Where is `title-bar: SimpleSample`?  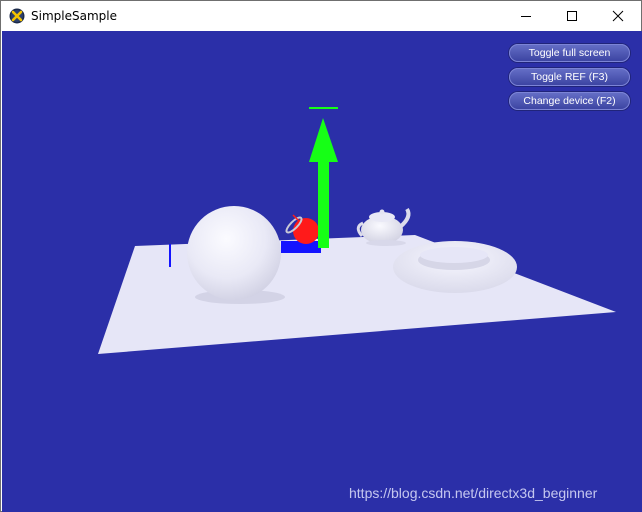
title-bar: SimpleSample is located at coordinates (321, 16).